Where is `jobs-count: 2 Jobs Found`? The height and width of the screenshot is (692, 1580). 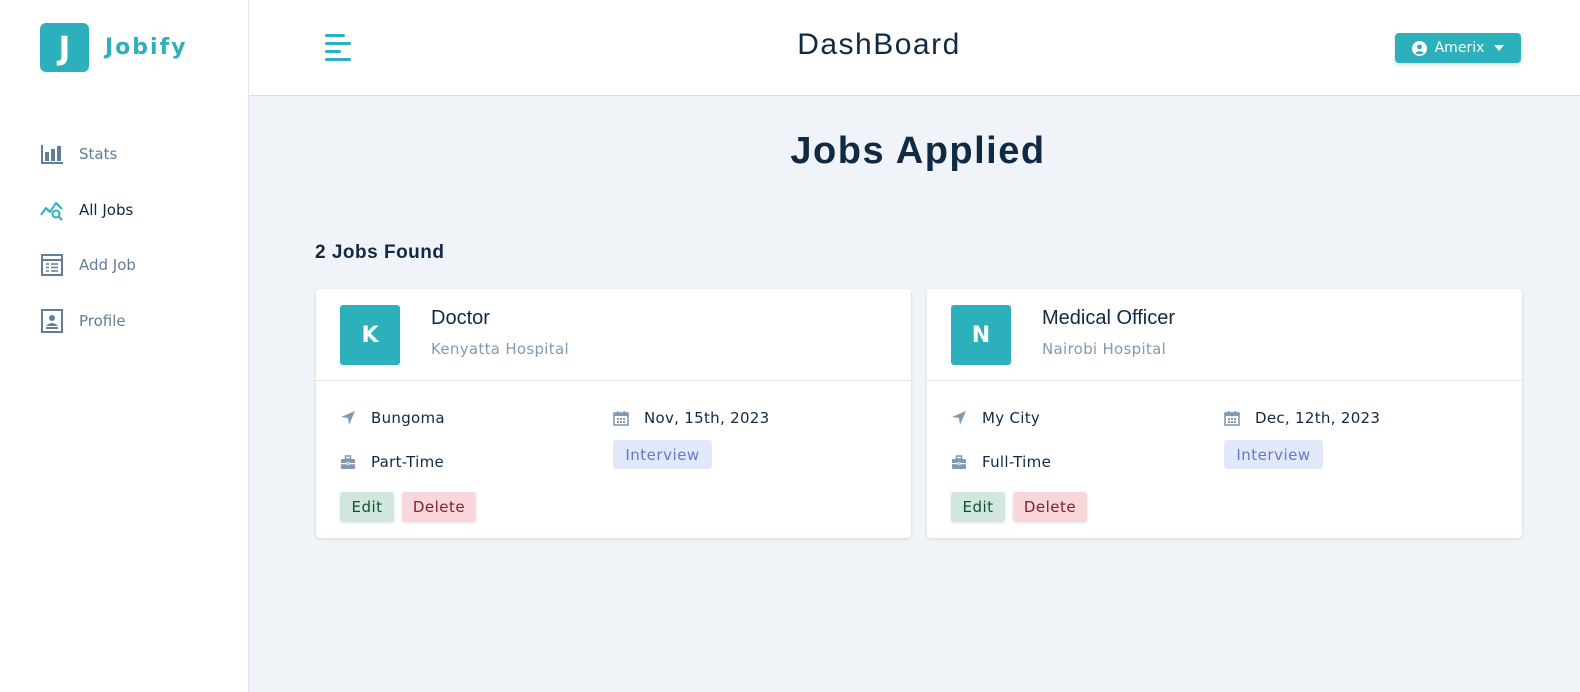
jobs-count: 2 Jobs Found is located at coordinates (380, 252).